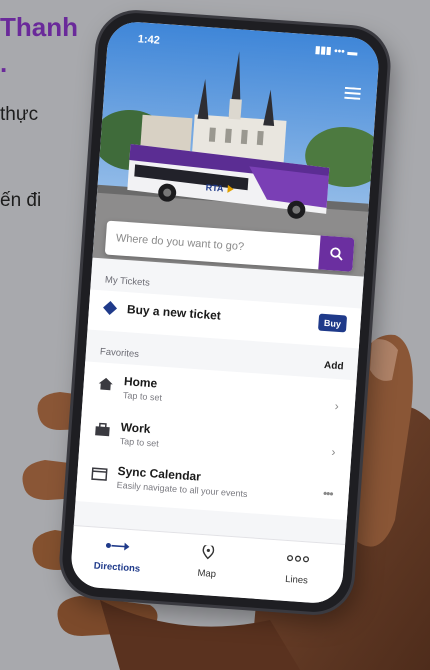 The width and height of the screenshot is (430, 670). I want to click on home-icon, so click(105, 384).